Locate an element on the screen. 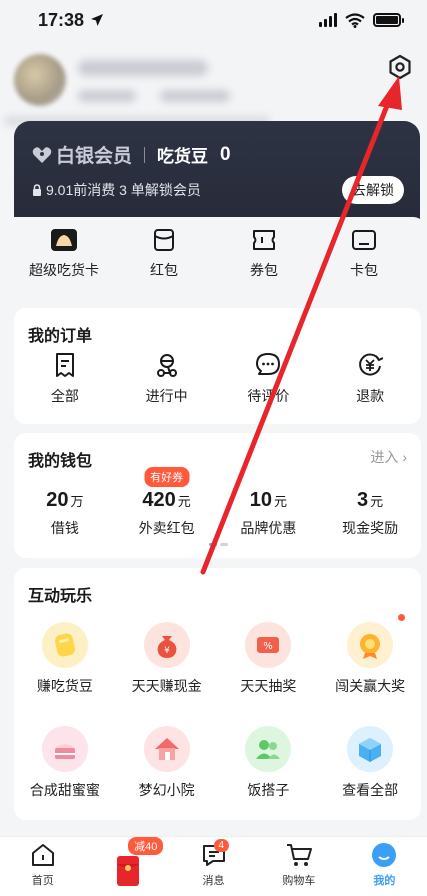 This screenshot has width=427, height=896. username-blurred is located at coordinates (143, 68).